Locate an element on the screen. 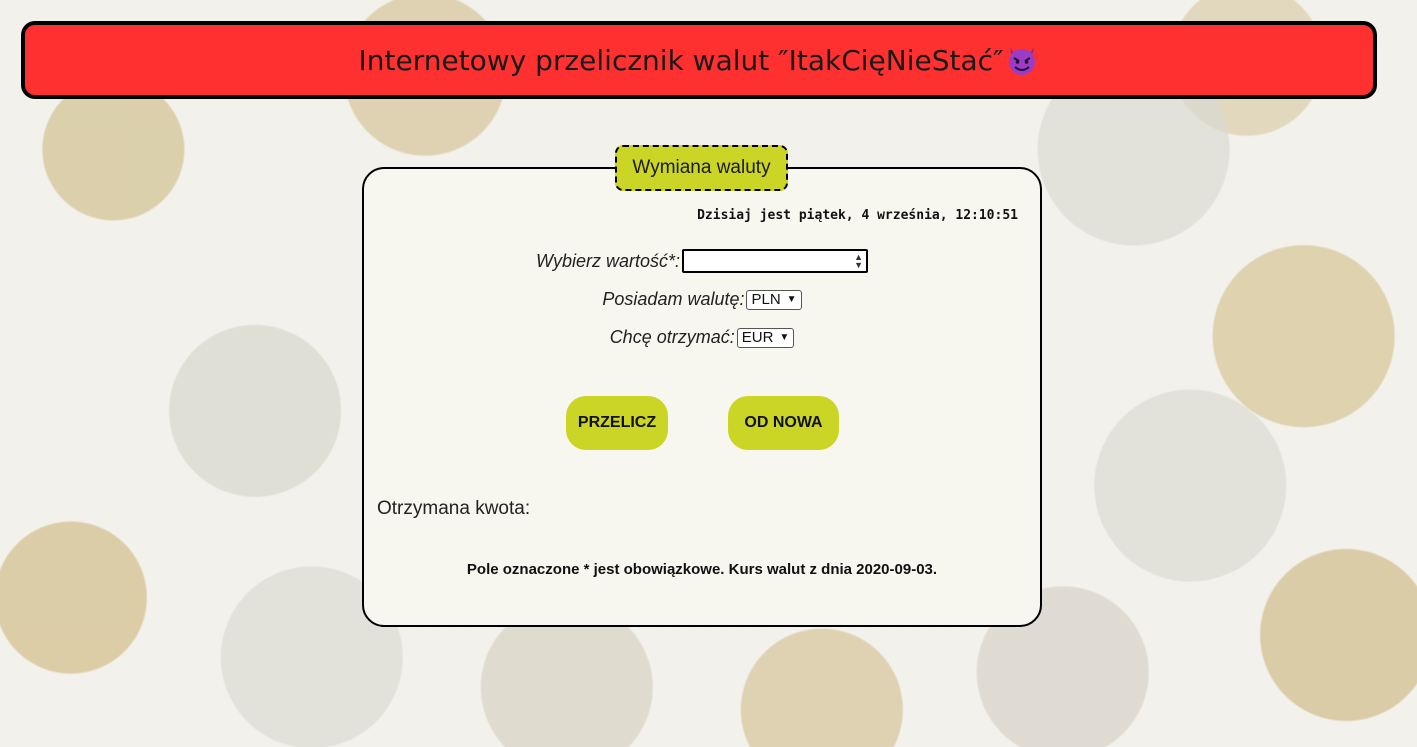 The height and width of the screenshot is (747, 1417). want-currency-label: Chcę otrzymać: is located at coordinates (672, 337).